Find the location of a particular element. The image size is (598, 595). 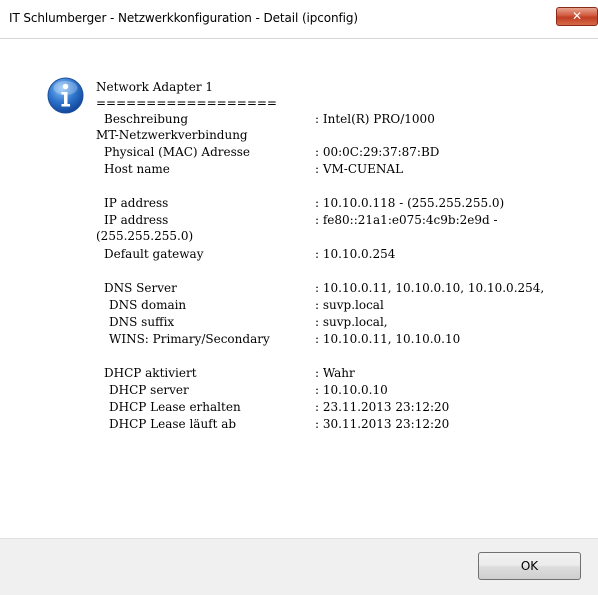

info-icon is located at coordinates (65, 95).